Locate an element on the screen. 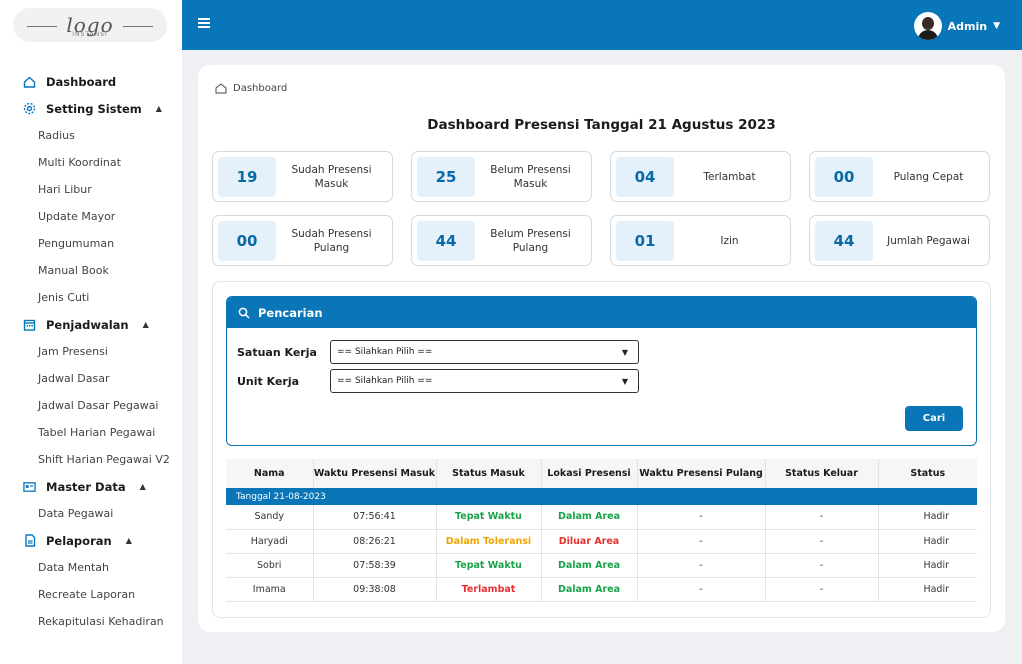  stat-label: Belum Presensi Pulang is located at coordinates (530, 240).